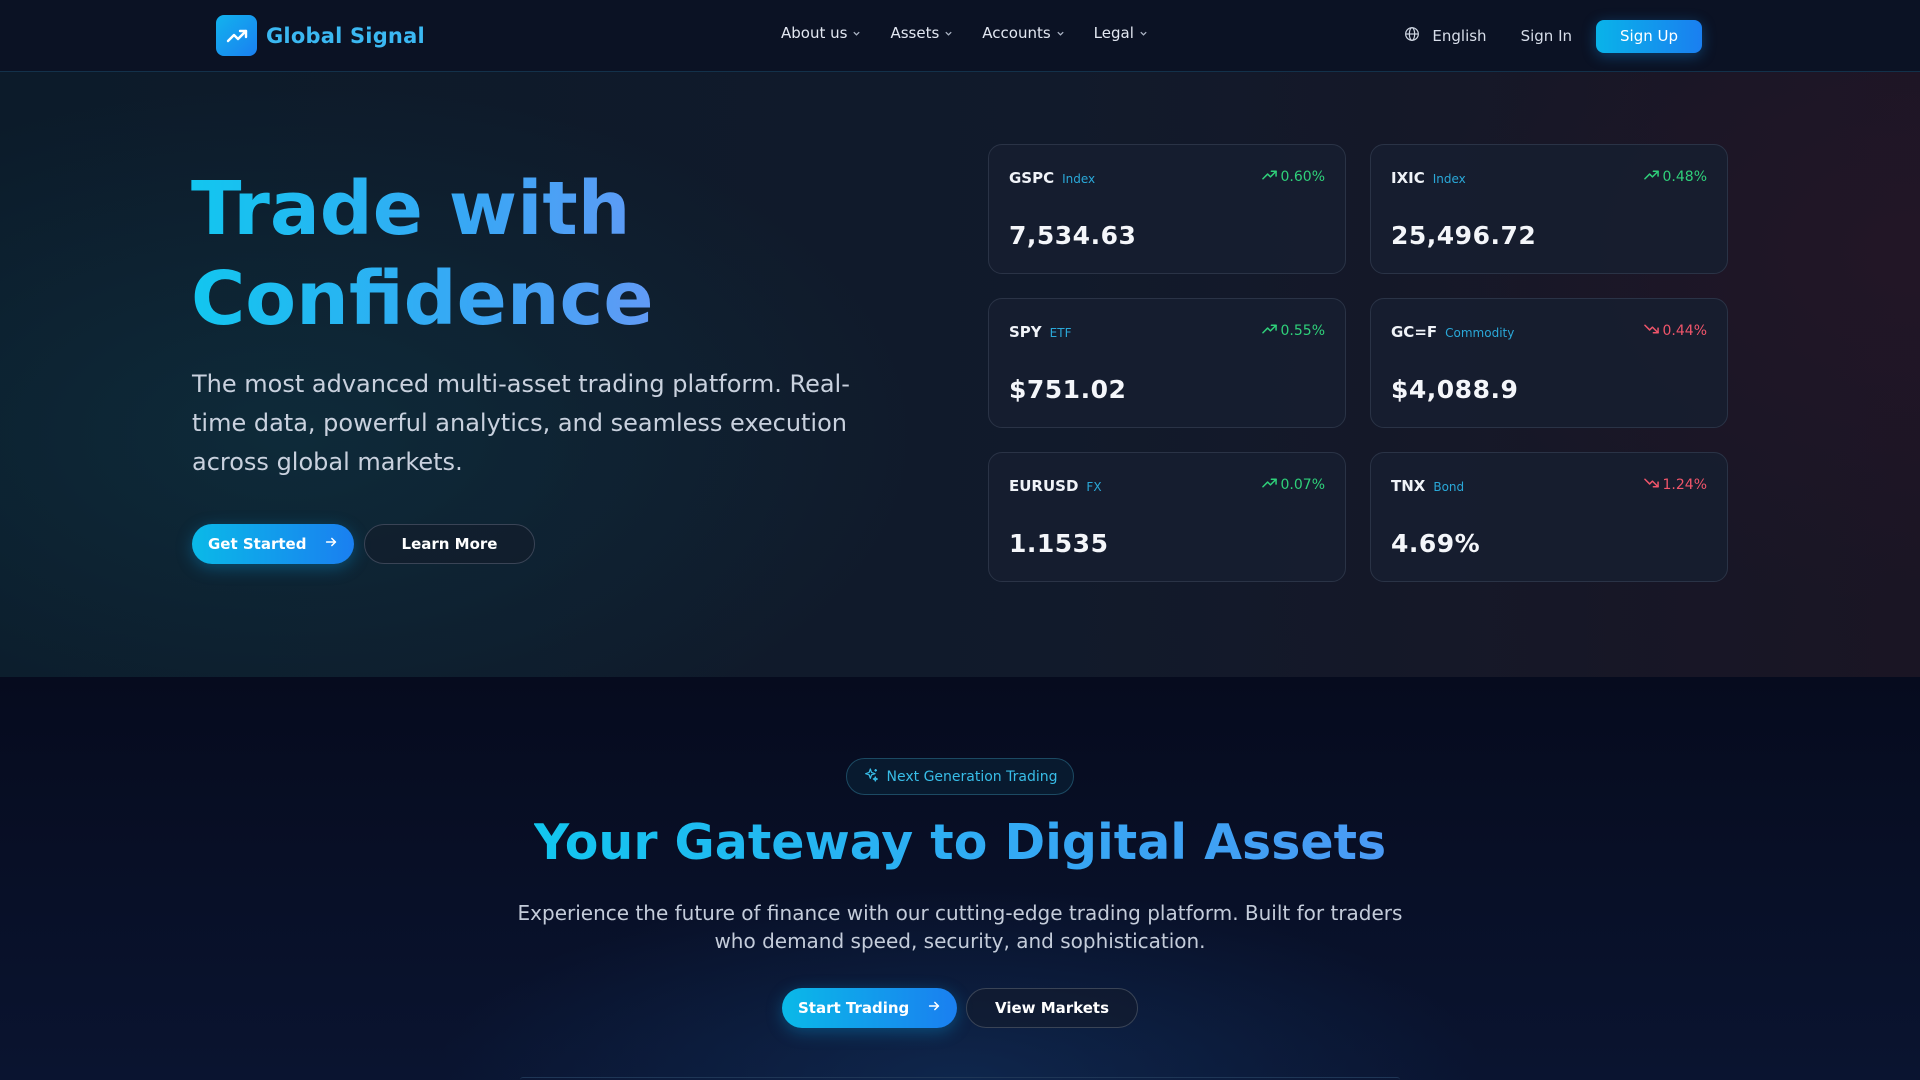 The height and width of the screenshot is (1080, 1920). What do you see at coordinates (1302, 485) in the screenshot?
I see `ticker-change-value: 0.07%` at bounding box center [1302, 485].